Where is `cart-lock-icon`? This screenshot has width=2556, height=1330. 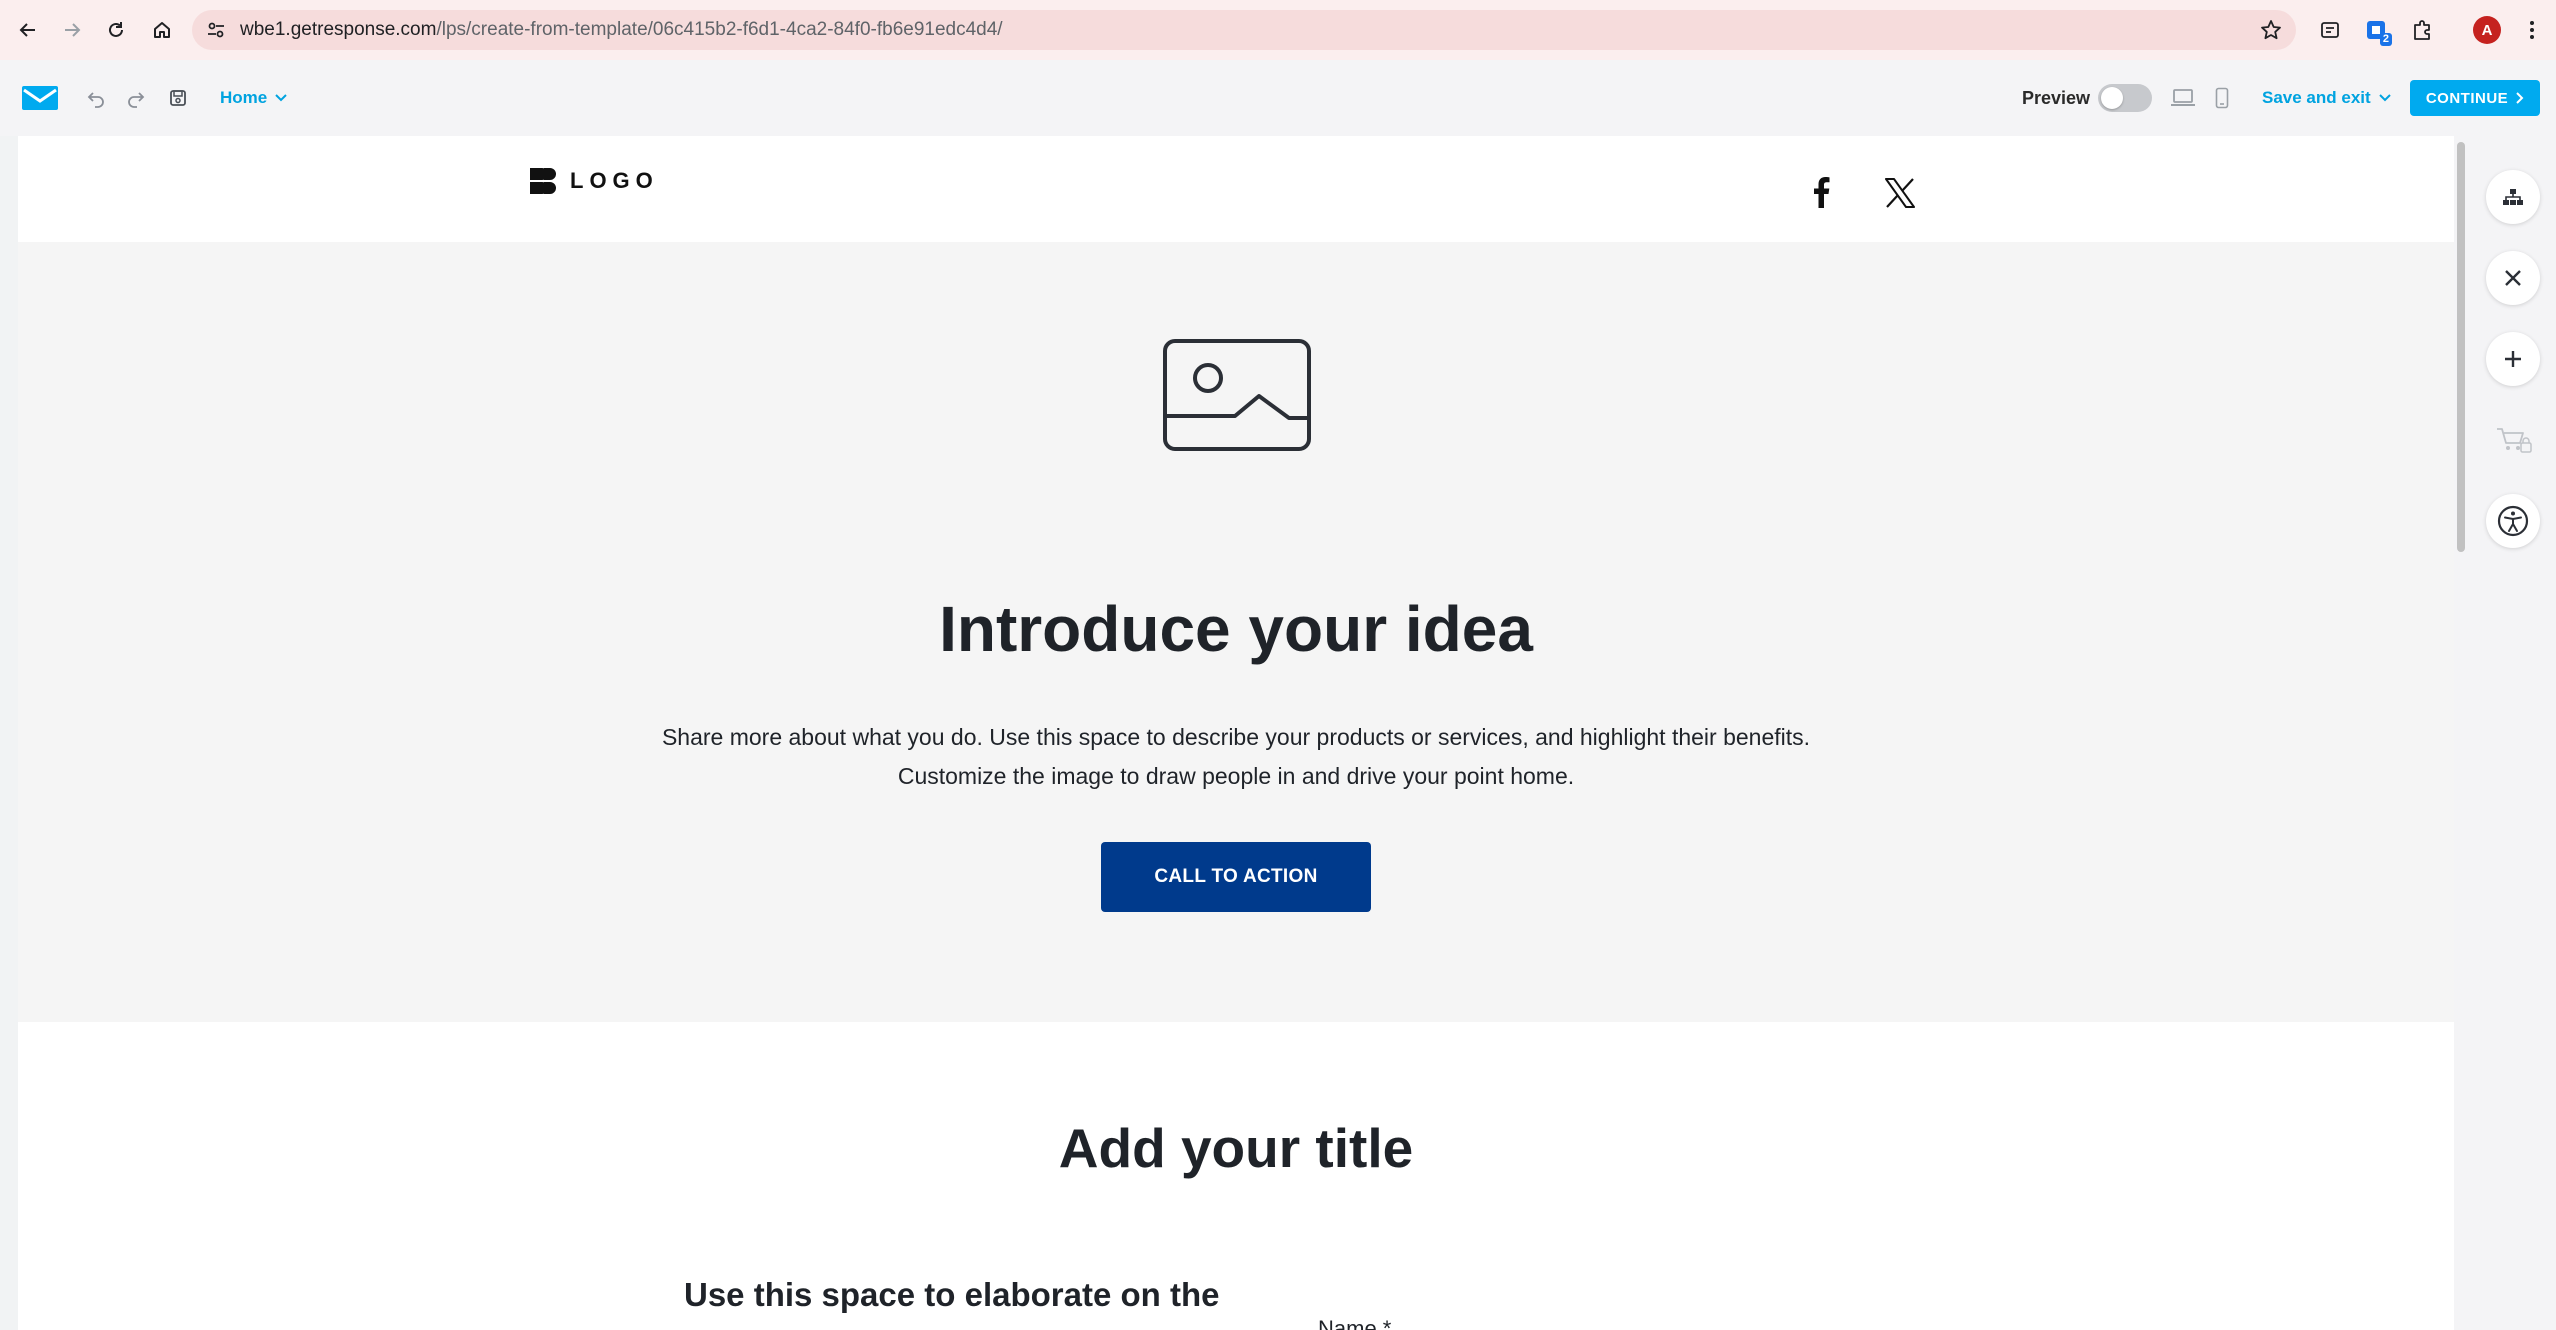 cart-lock-icon is located at coordinates (2514, 440).